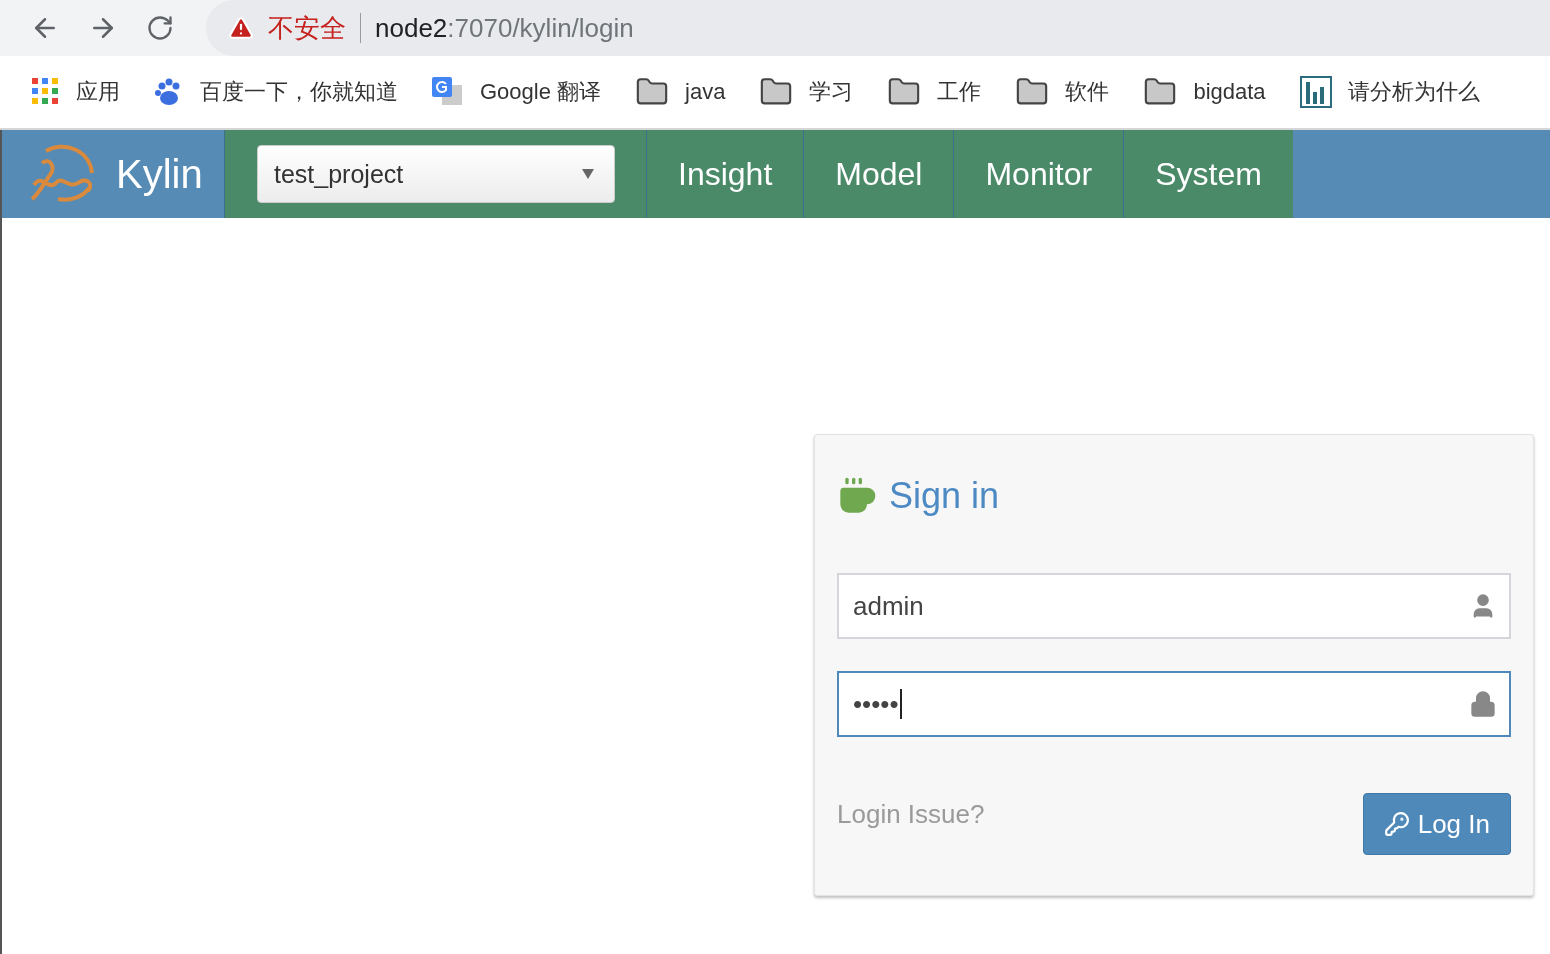 The height and width of the screenshot is (954, 1550). Describe the element at coordinates (680, 92) in the screenshot. I see `bookmark: java` at that location.